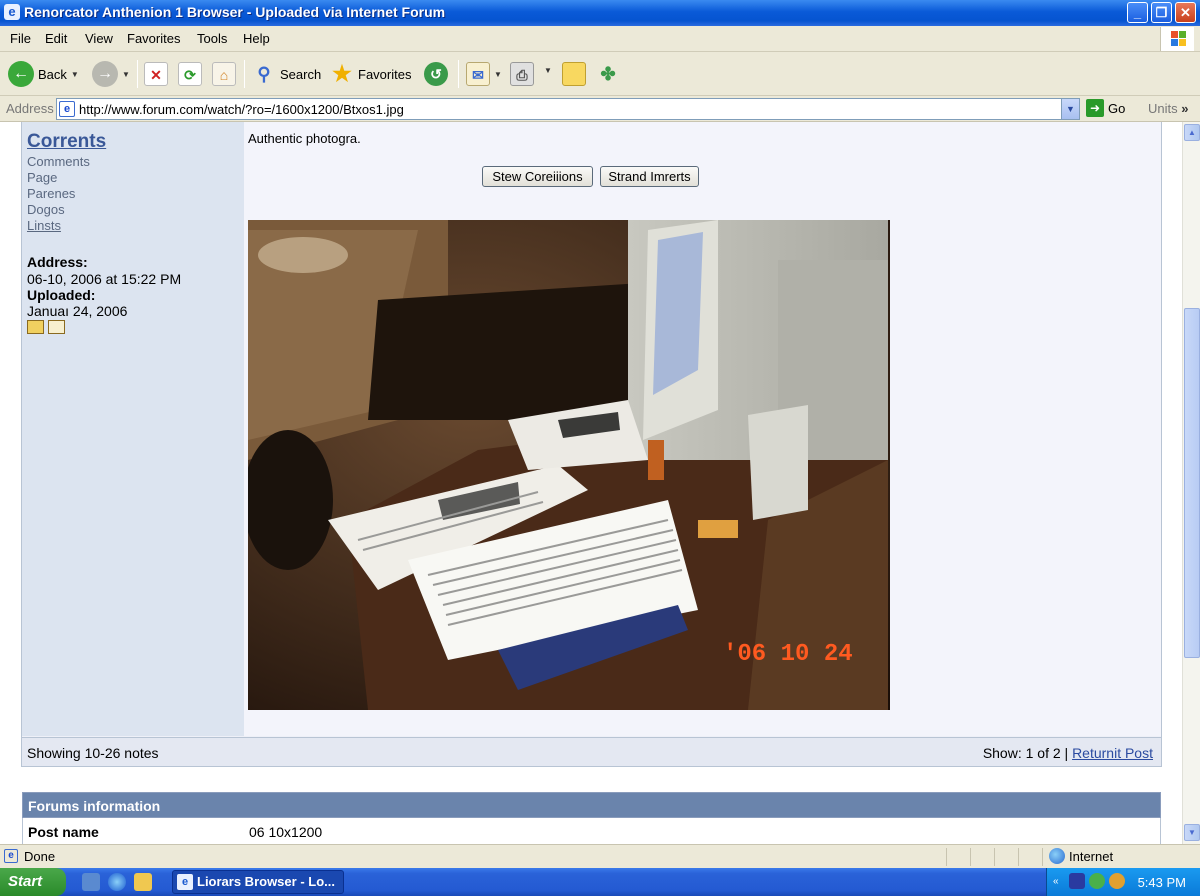  I want to click on sidebar-item-dogos: Dogos, so click(46, 209).